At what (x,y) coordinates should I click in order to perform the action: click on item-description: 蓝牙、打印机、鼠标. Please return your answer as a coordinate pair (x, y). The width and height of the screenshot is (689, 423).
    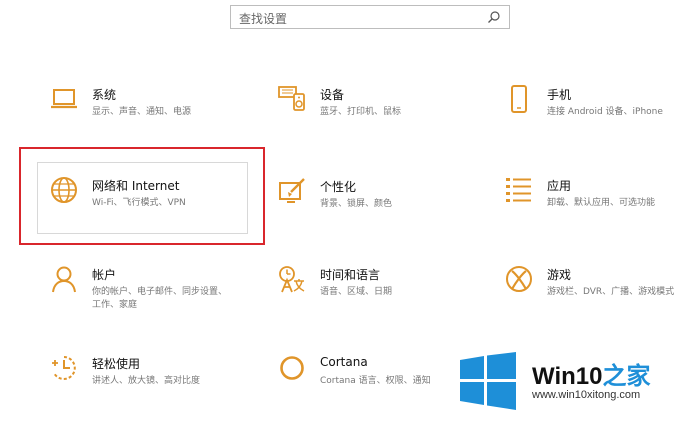
    Looking at the image, I should click on (361, 112).